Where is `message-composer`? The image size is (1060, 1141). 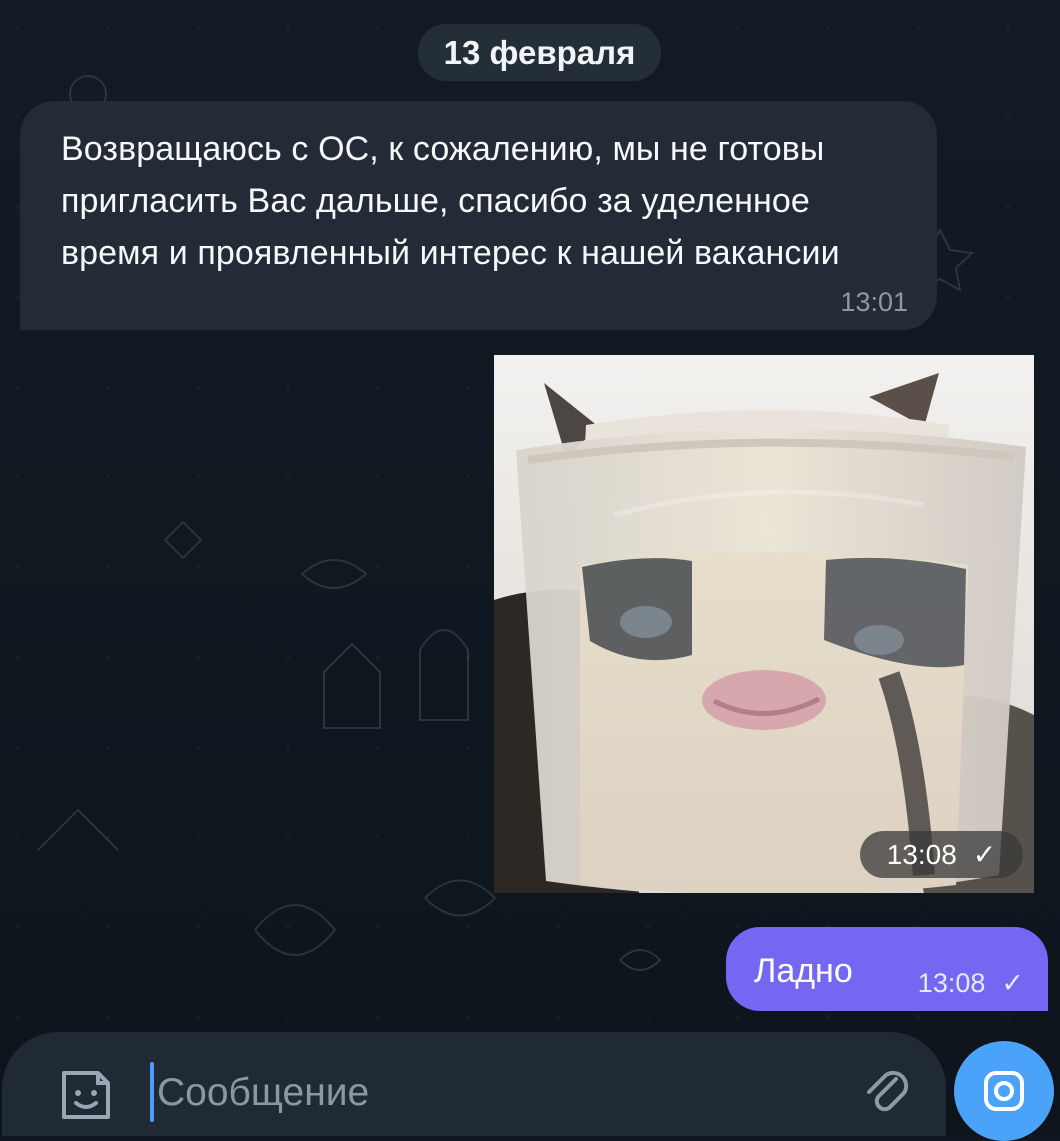
message-composer is located at coordinates (474, 1084).